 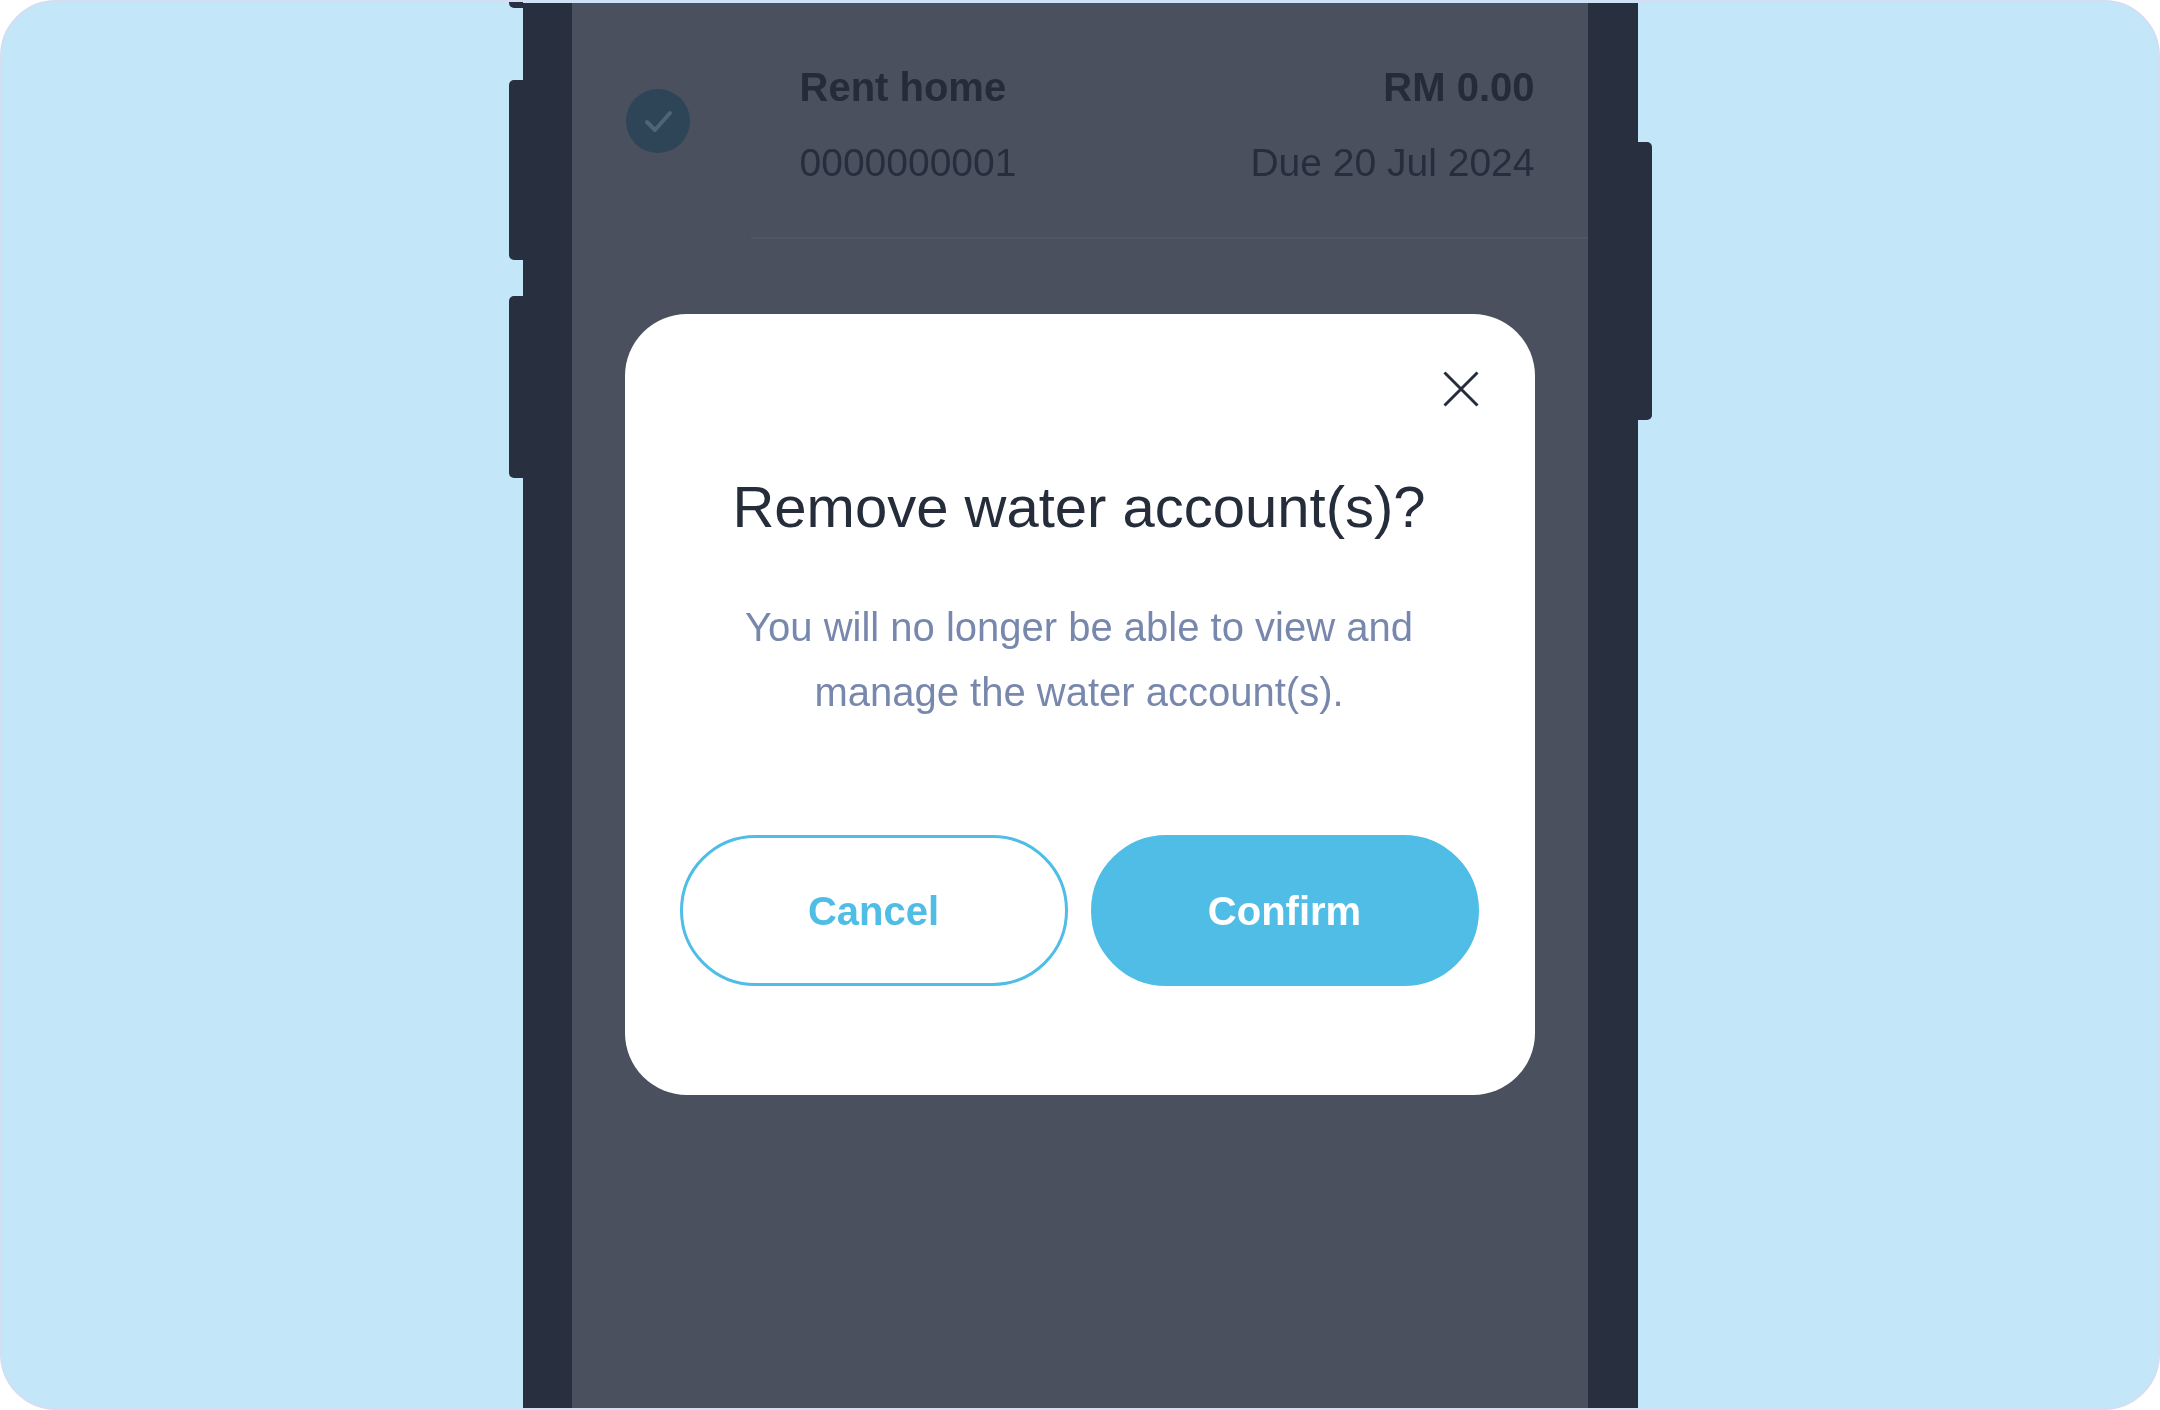 I want to click on close-icon, so click(x=1460, y=389).